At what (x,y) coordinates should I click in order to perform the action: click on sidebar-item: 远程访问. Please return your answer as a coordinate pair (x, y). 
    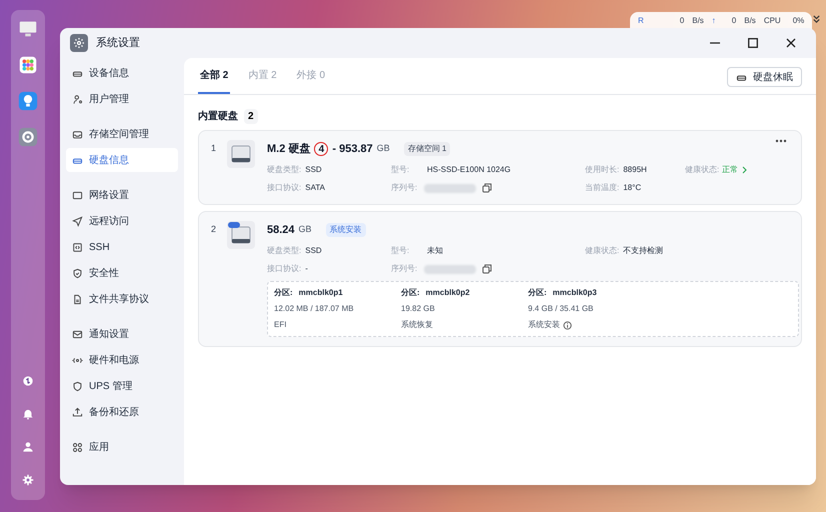
    Looking at the image, I should click on (122, 221).